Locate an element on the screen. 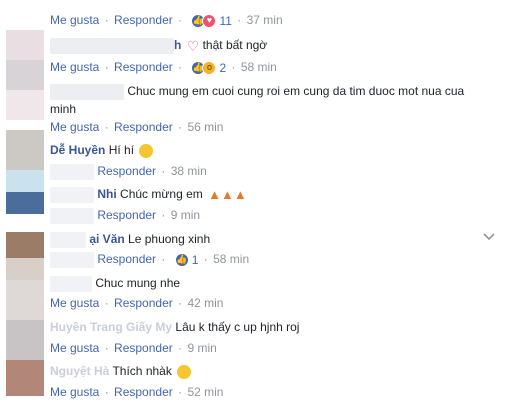 The height and width of the screenshot is (407, 508). comment-actions: Me gusta · Responder · 👍 ♥ 11 · 37 min is located at coordinates (272, 20).